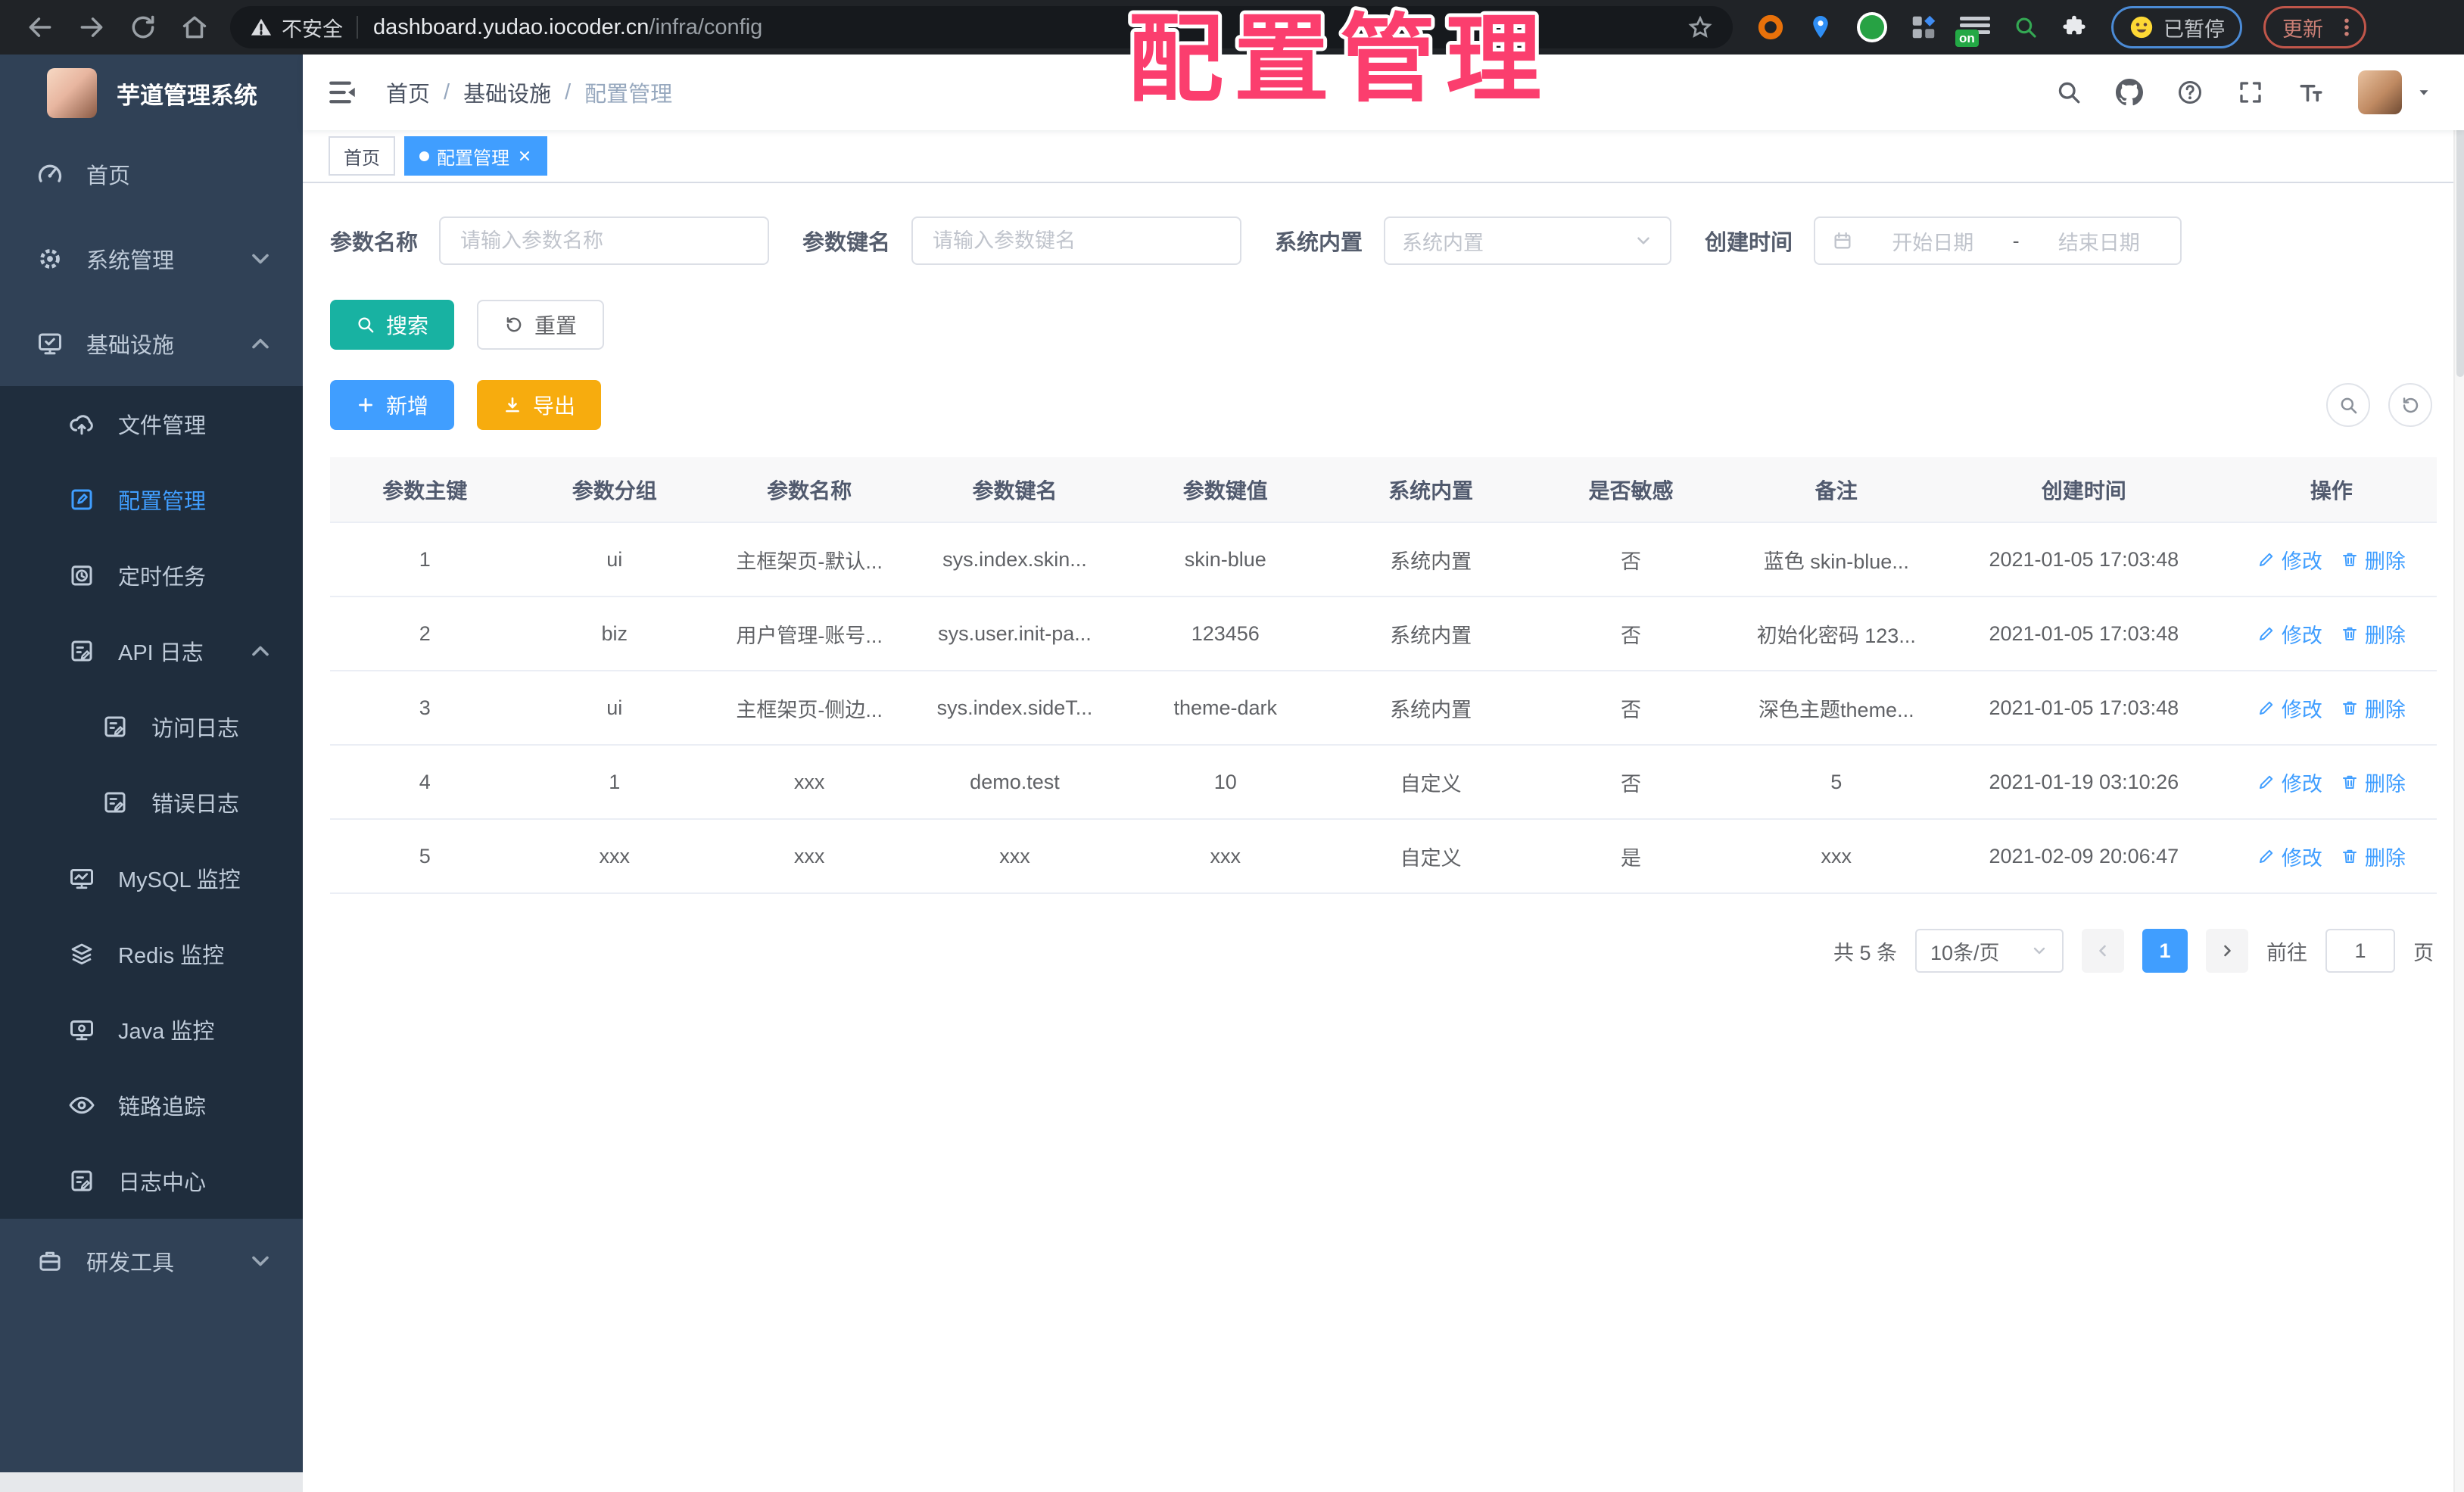 The width and height of the screenshot is (2464, 1492). What do you see at coordinates (1872, 27) in the screenshot?
I see `extension-y-icon` at bounding box center [1872, 27].